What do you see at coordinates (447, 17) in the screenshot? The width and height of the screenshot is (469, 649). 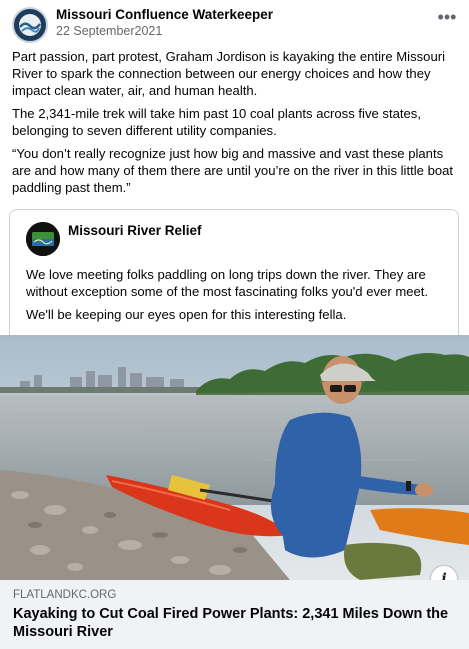 I see `ellipsis-icon: •••` at bounding box center [447, 17].